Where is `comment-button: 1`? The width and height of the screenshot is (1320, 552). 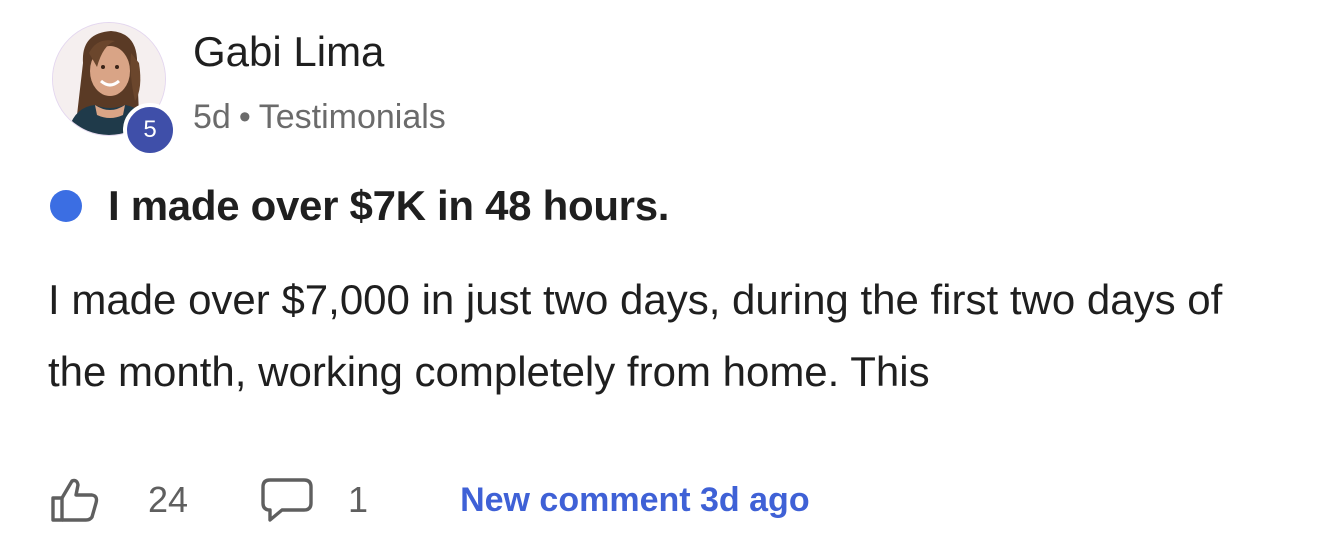 comment-button: 1 is located at coordinates (314, 500).